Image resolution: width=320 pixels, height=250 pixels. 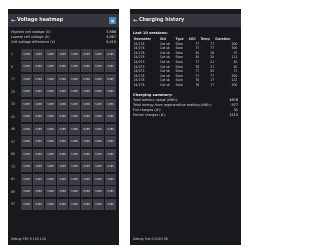 What do you see at coordinates (13, 104) in the screenshot?
I see `row-label: 33` at bounding box center [13, 104].